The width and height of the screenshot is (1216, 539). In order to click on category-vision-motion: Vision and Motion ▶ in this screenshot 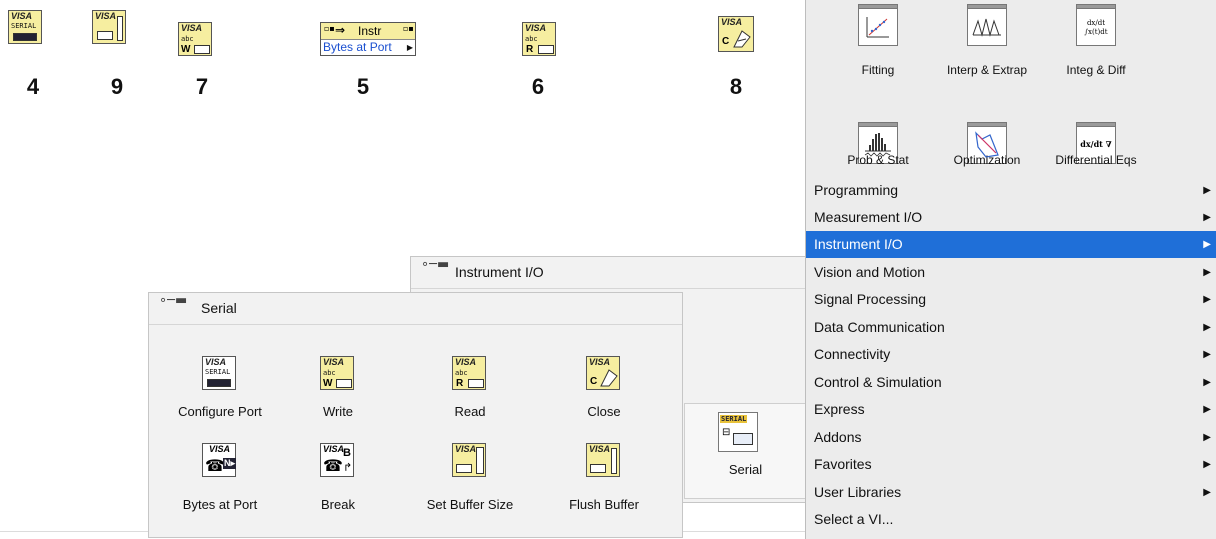, I will do `click(1011, 272)`.